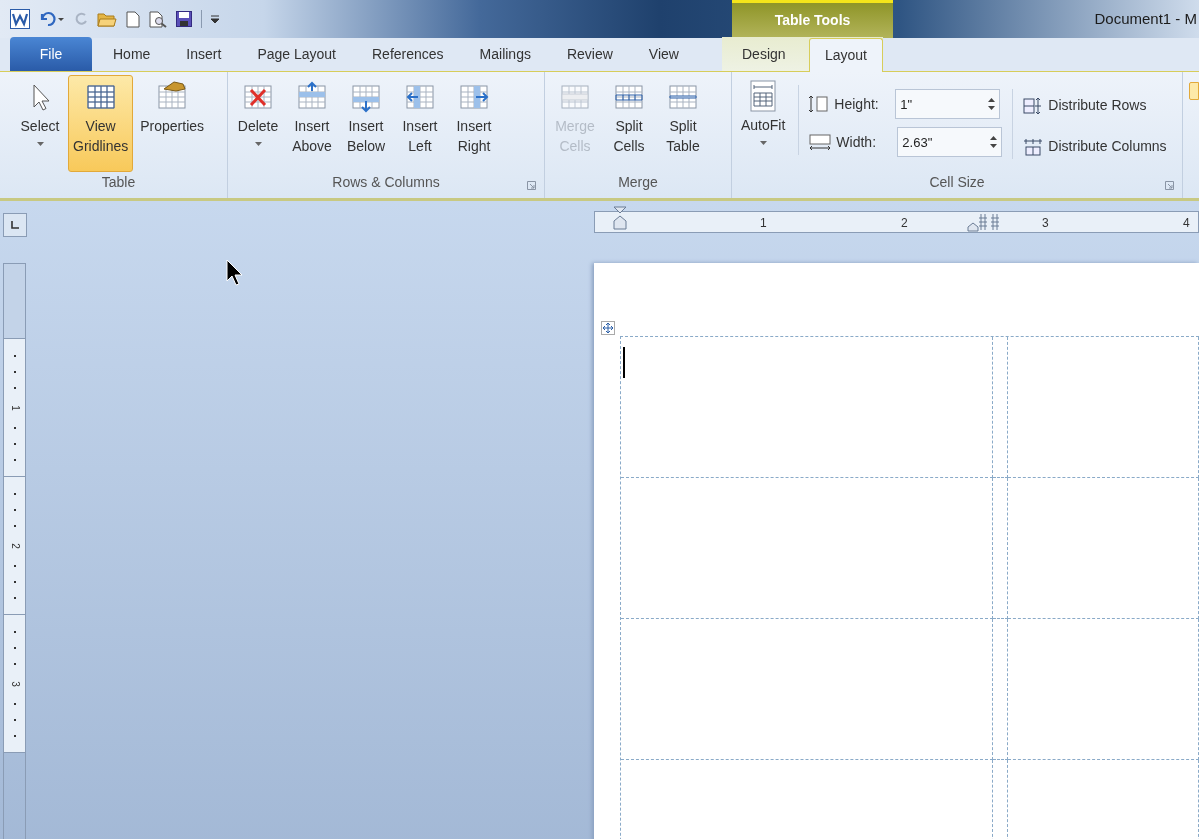 This screenshot has width=1199, height=839. I want to click on ribbon-tab: Layout, so click(845, 55).